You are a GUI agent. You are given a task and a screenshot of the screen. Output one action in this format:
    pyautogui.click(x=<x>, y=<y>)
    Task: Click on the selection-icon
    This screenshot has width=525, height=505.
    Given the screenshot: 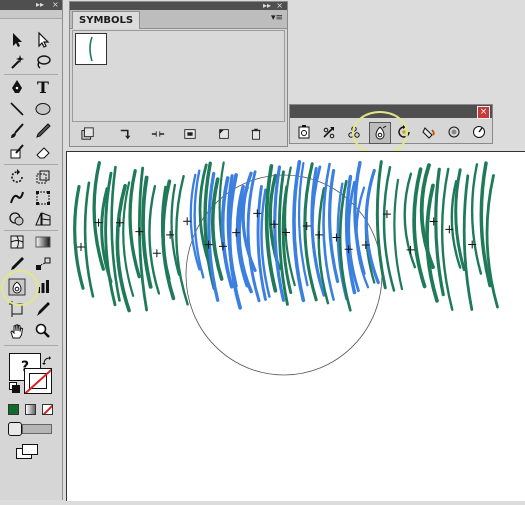 What is the action you would take?
    pyautogui.click(x=17, y=40)
    